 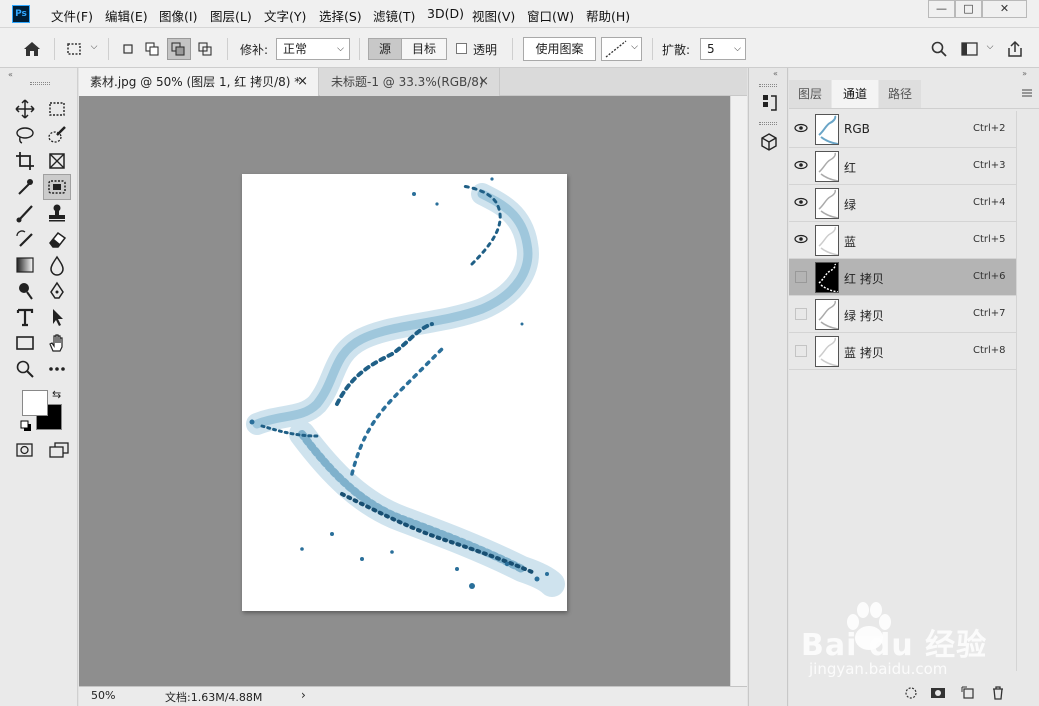 What do you see at coordinates (1027, 92) in the screenshot?
I see `panel-menu-icon` at bounding box center [1027, 92].